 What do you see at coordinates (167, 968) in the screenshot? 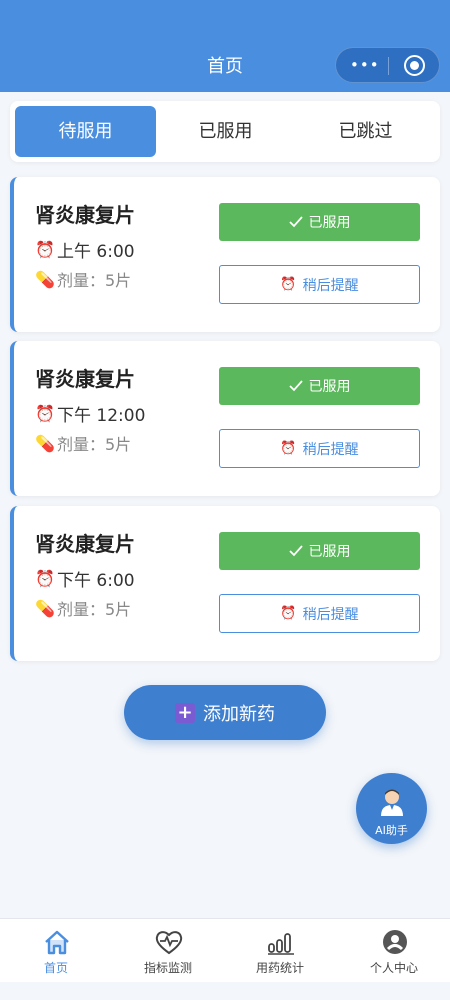
I see `nav-indicator-monitoring-label: 指标监测` at bounding box center [167, 968].